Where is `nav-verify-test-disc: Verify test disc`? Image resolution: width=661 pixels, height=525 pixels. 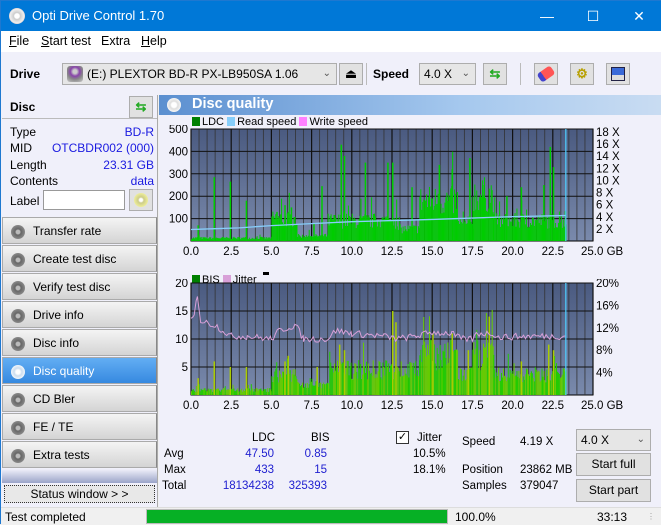
nav-verify-test-disc: Verify test disc is located at coordinates (79, 286).